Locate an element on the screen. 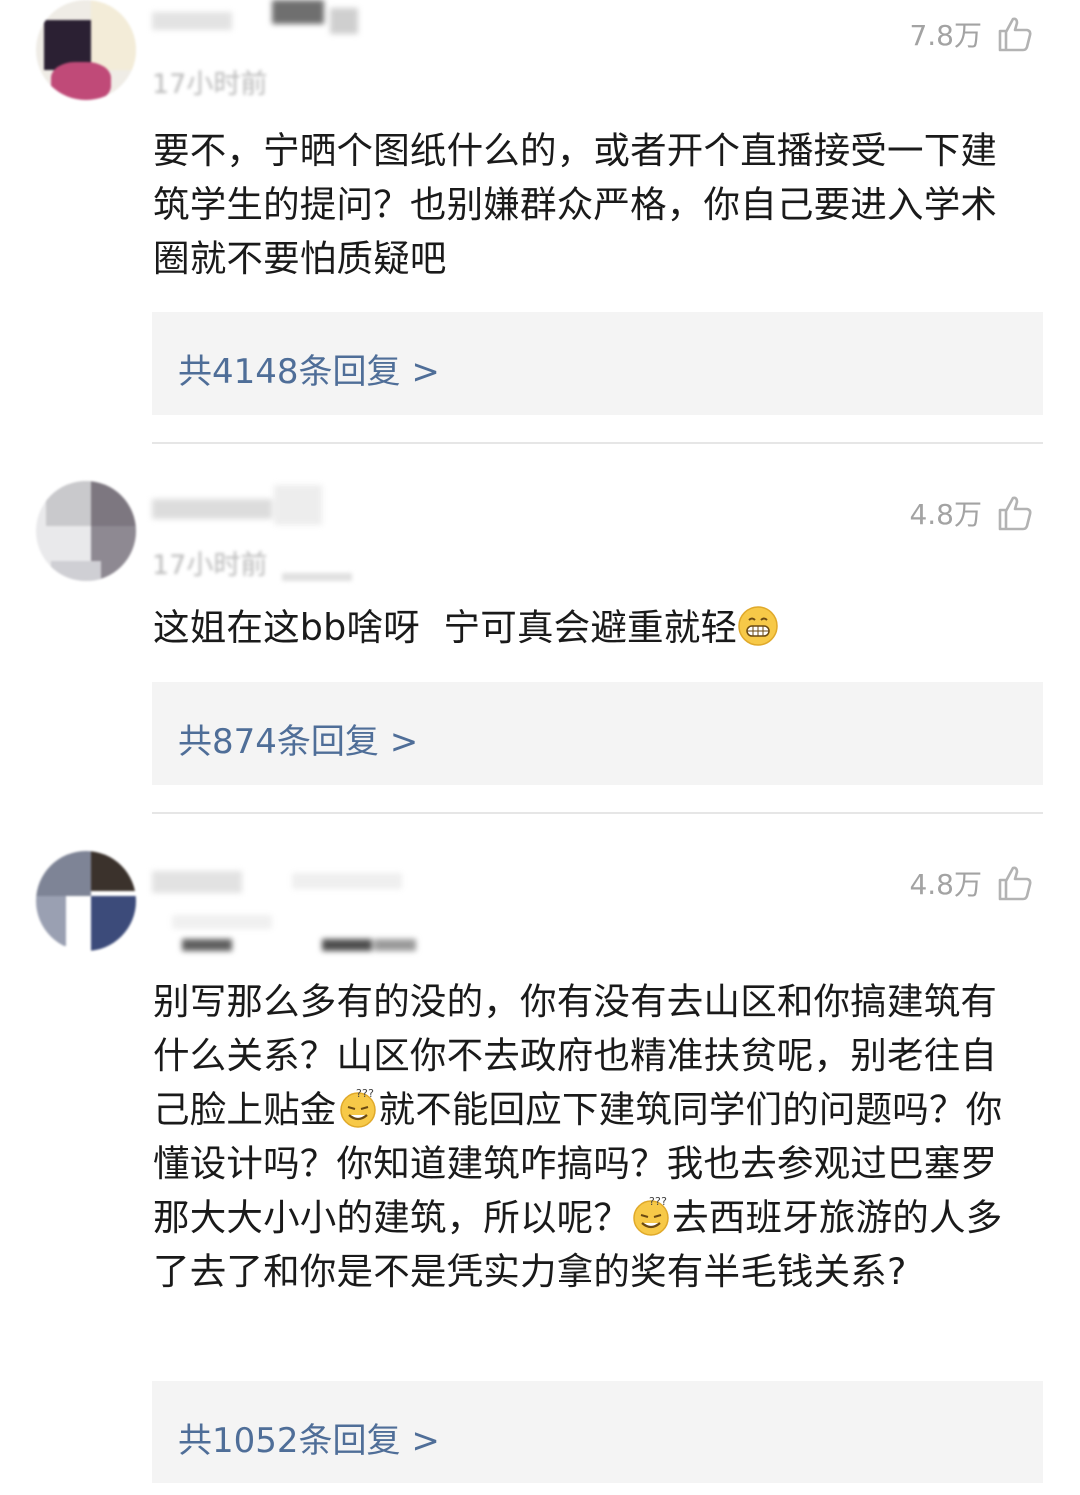  comment-text-content: 这姐在这bb啥呀 宁可真会避重就轻 is located at coordinates (445, 627).